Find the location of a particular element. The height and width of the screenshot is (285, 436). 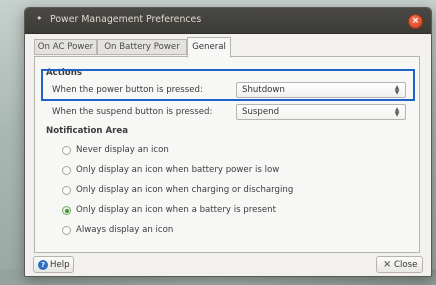

suspend-button-action-value: Suspend is located at coordinates (261, 112).